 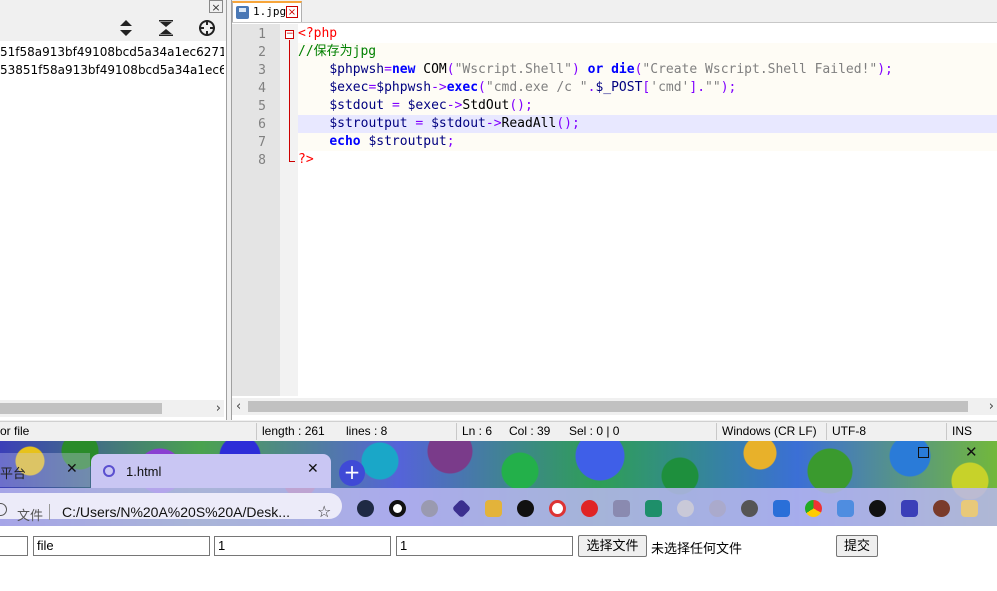 What do you see at coordinates (923, 452) in the screenshot?
I see `maximize-icon` at bounding box center [923, 452].